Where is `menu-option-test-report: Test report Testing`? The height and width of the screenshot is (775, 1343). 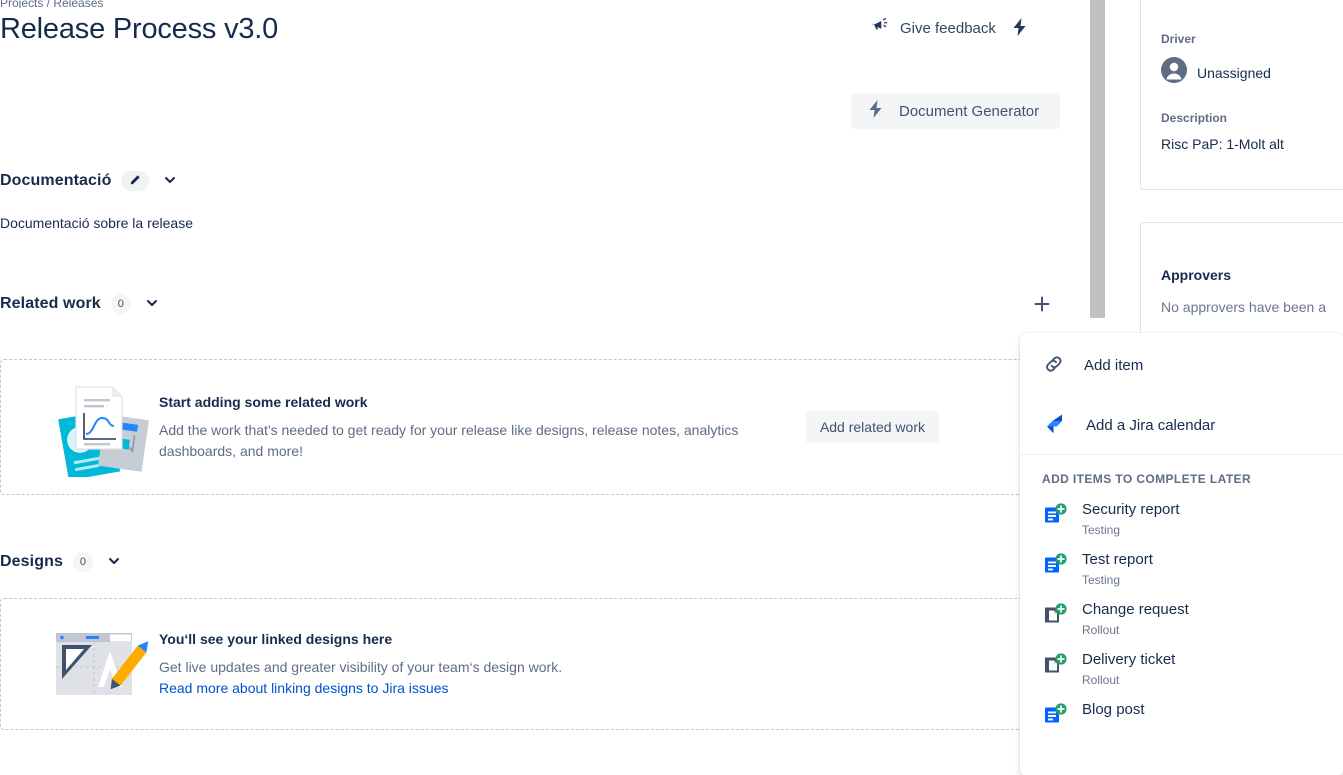
menu-option-test-report: Test report Testing is located at coordinates (1181, 569).